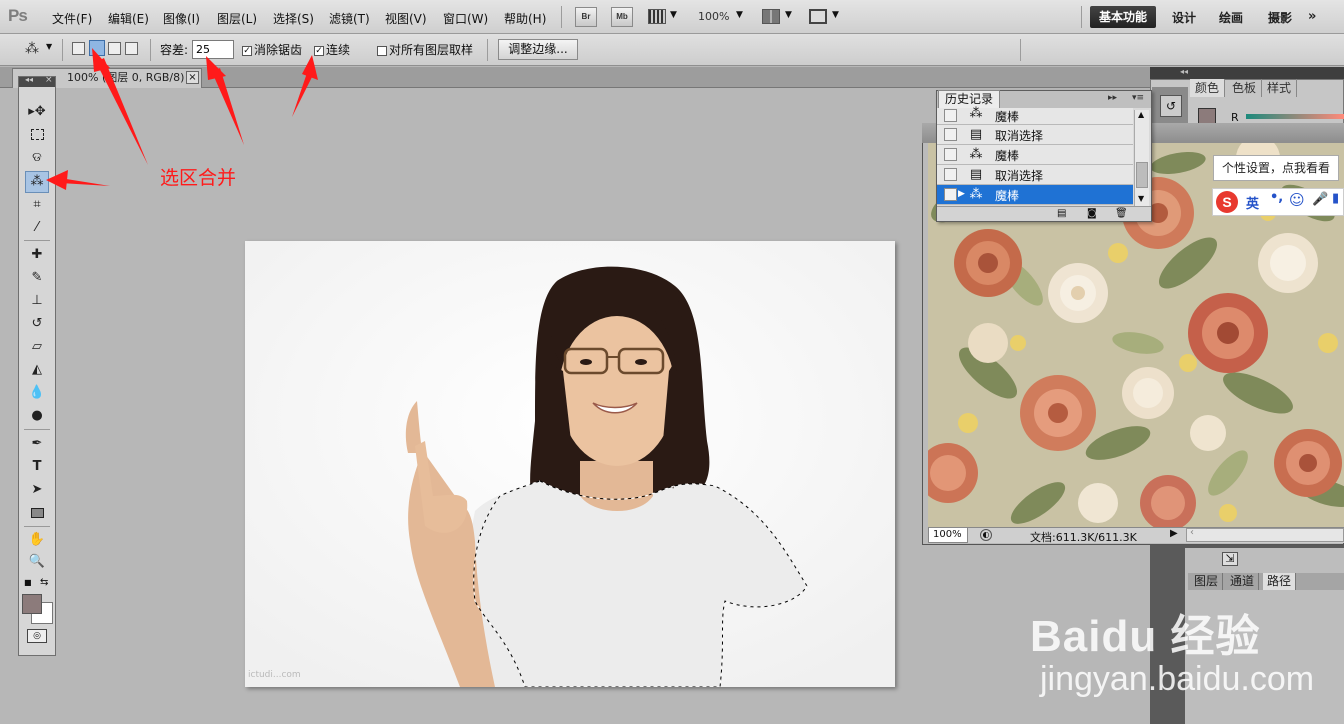  I want to click on annotation-label: 选区合并, so click(198, 178).